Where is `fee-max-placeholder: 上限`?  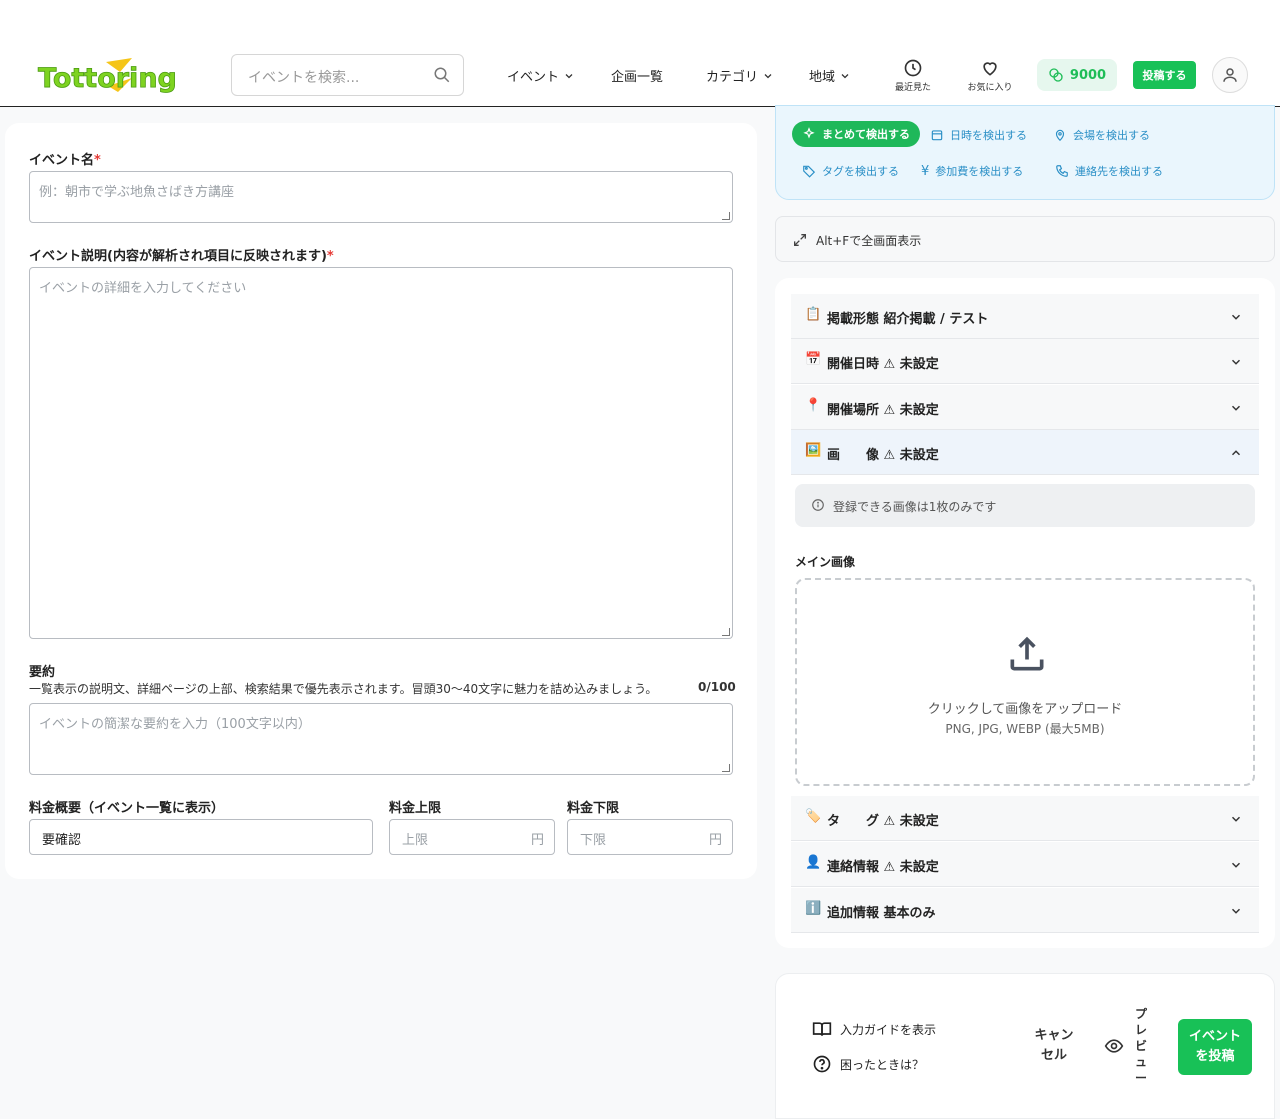
fee-max-placeholder: 上限 is located at coordinates (415, 840).